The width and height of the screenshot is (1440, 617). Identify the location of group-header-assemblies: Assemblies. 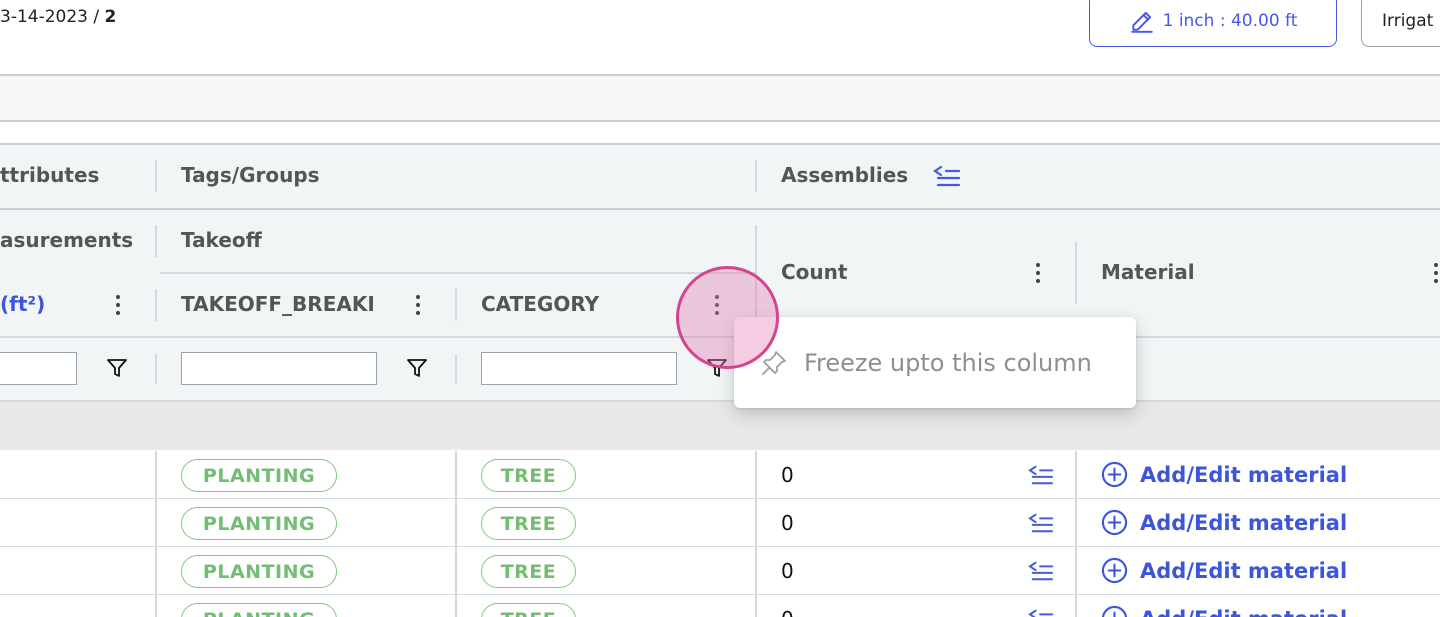
(845, 175).